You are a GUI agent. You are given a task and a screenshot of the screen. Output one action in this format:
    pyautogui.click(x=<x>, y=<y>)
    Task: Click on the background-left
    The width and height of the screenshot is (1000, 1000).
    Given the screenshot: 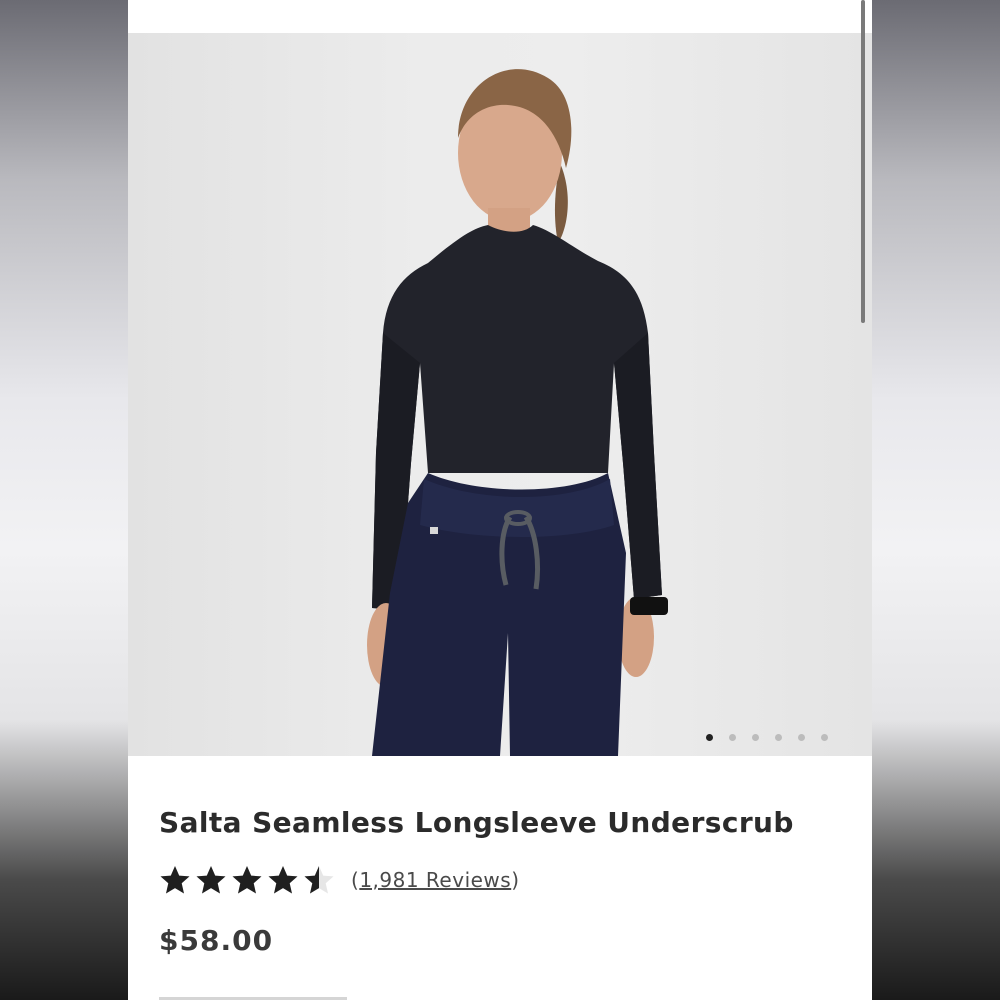 What is the action you would take?
    pyautogui.click(x=64, y=500)
    